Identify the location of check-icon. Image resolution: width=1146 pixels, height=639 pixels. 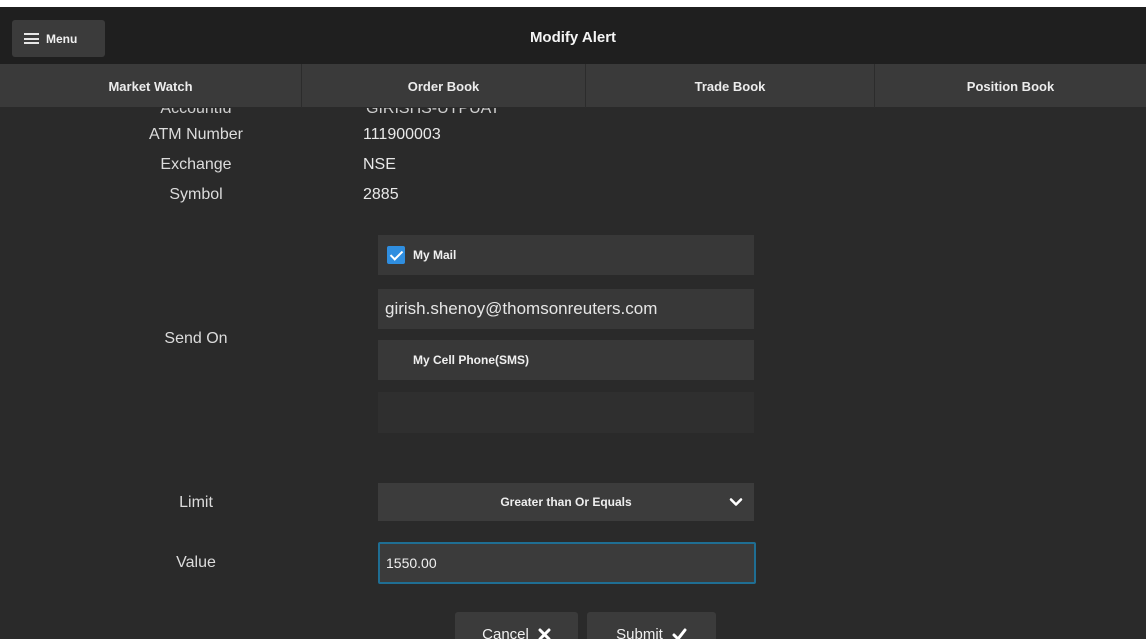
(679, 633).